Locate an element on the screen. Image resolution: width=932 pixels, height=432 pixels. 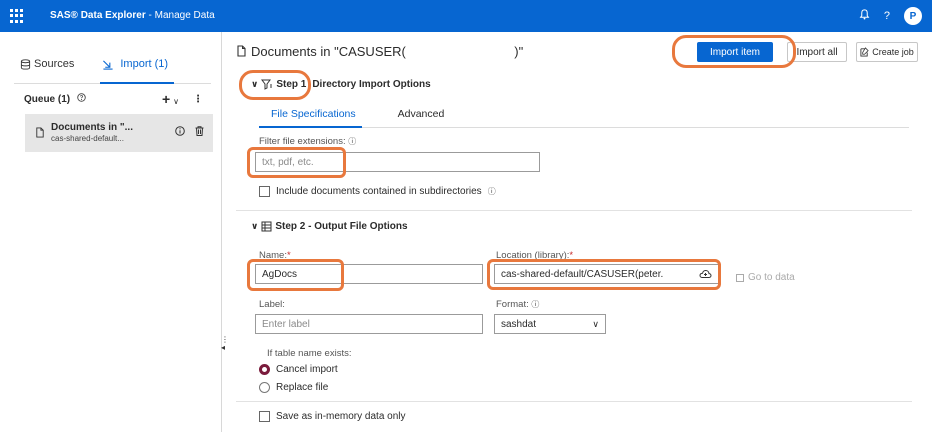
avatar: P is located at coordinates (913, 16).